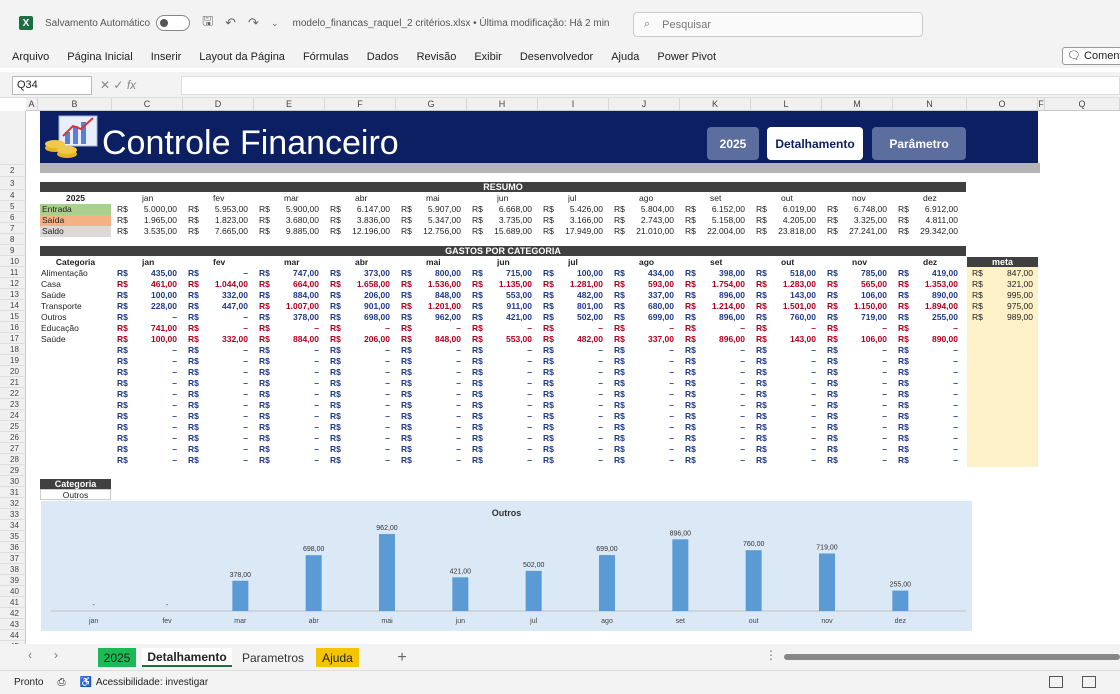  What do you see at coordinates (556, 57) in the screenshot?
I see `menu-desenvolvedor: Desenvolvedor` at bounding box center [556, 57].